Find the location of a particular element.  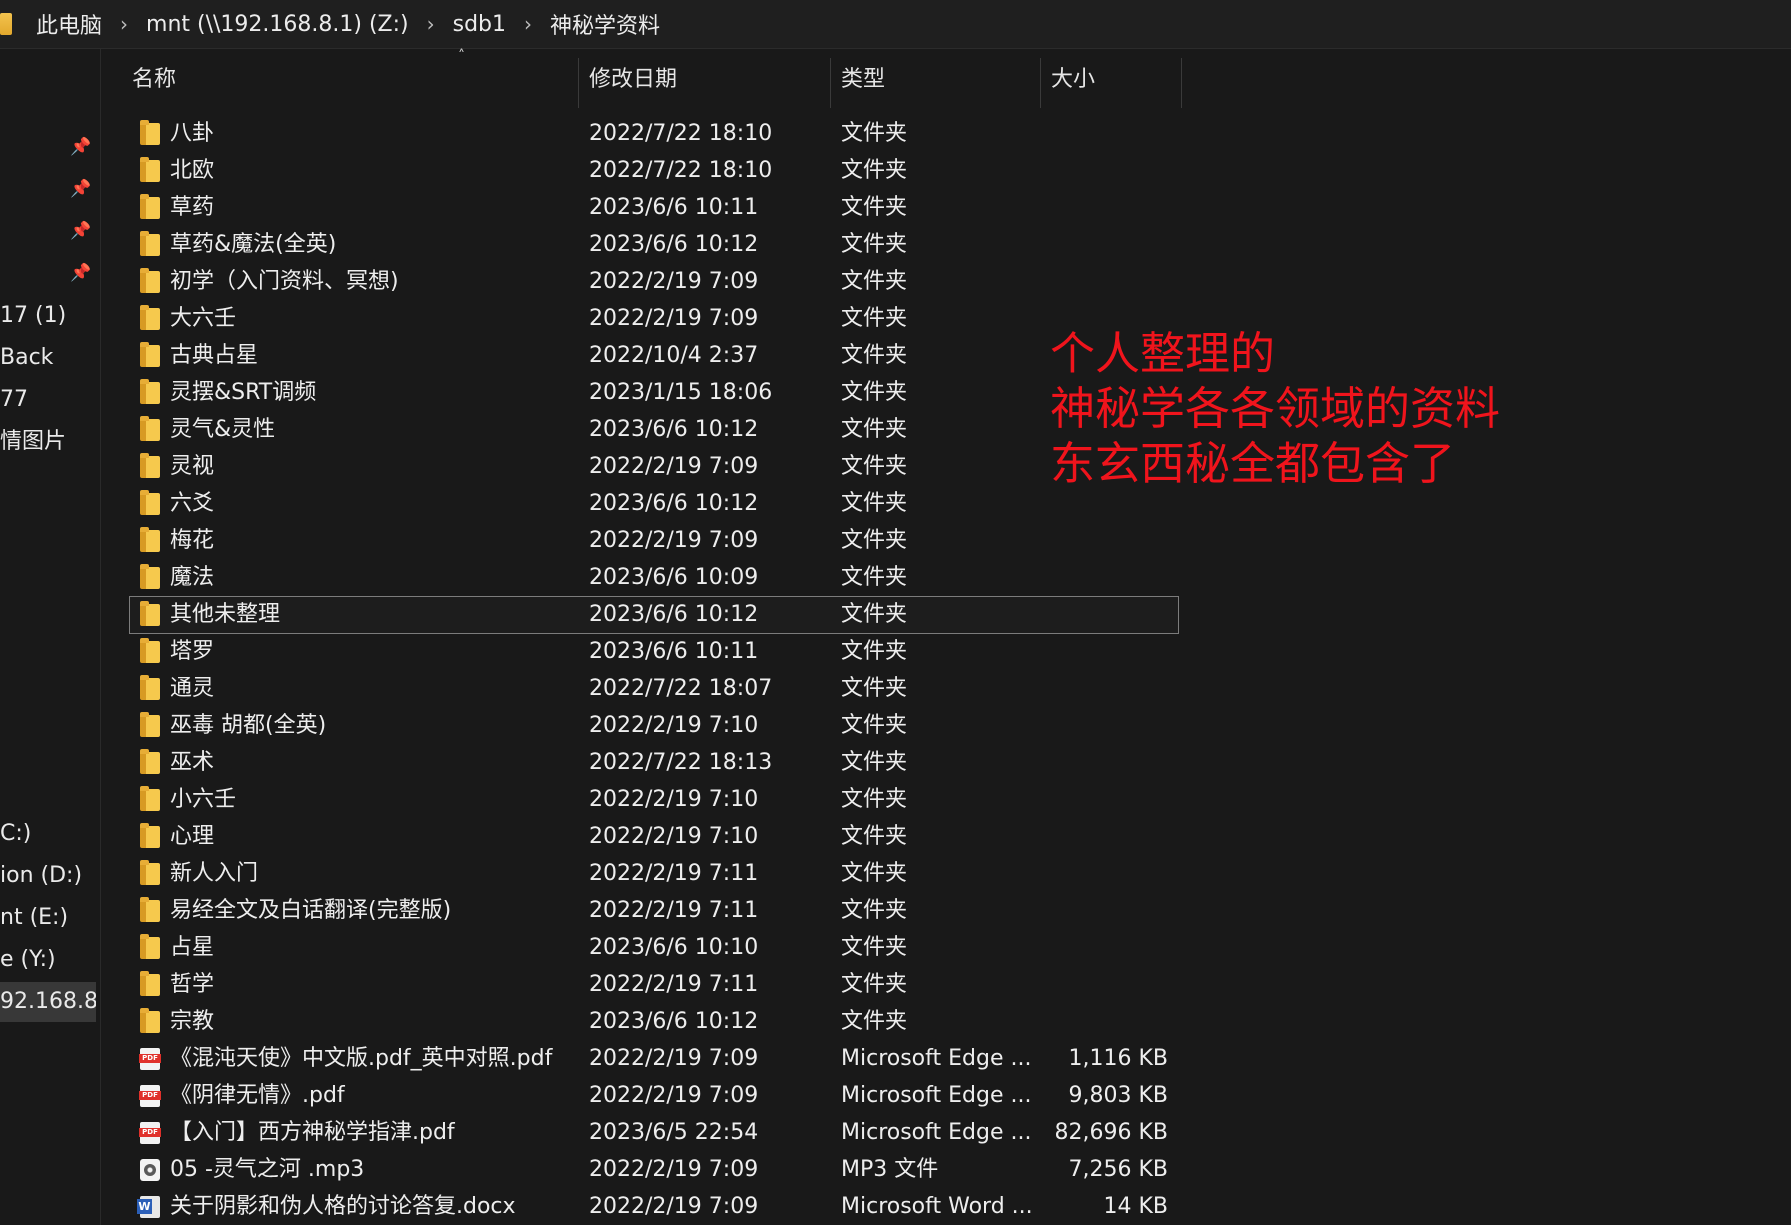

nav-item-drive-e: nt (E:) is located at coordinates (50, 918).